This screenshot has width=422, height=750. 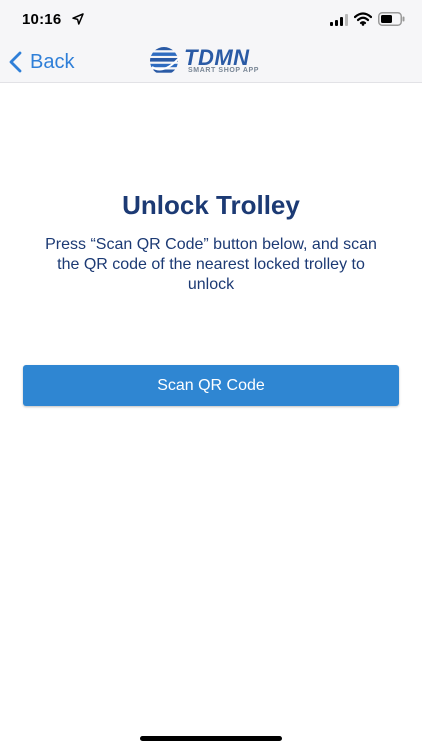 I want to click on app-logo: TDMN SMART SHOP APP, so click(x=212, y=61).